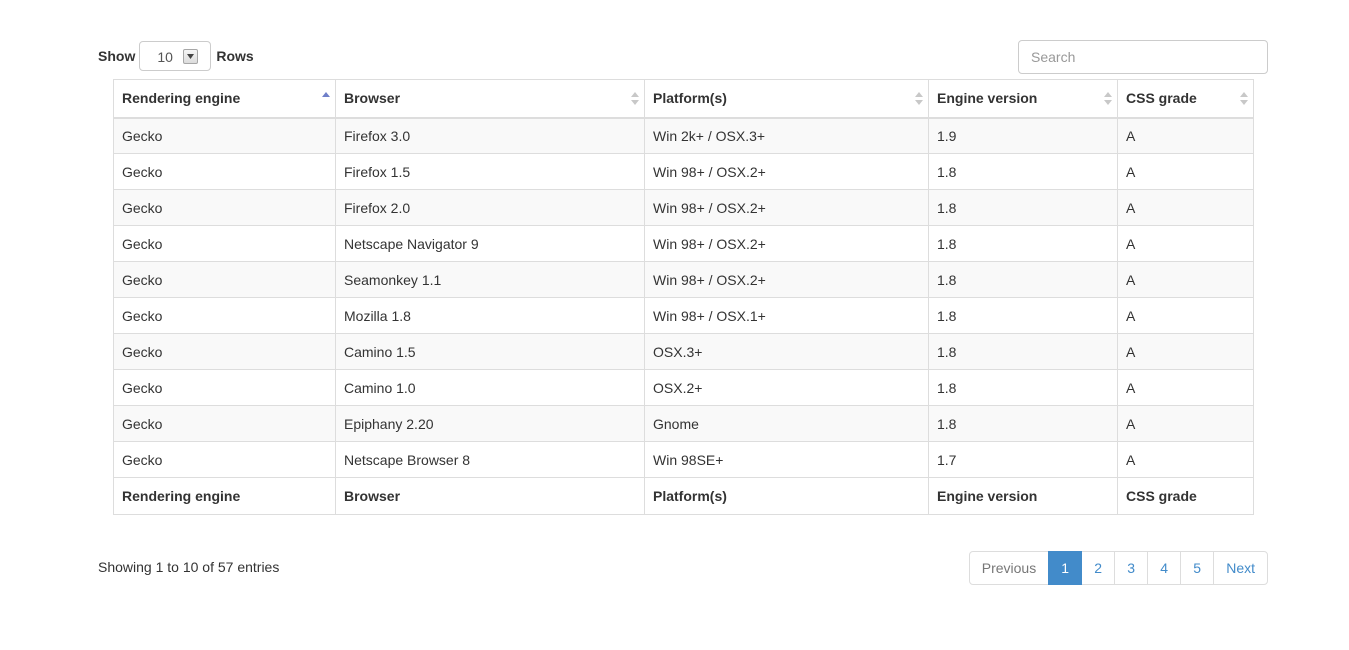 Image resolution: width=1349 pixels, height=650 pixels. I want to click on table-row: Gecko Seamonkey 1.1 Win 98+ / OSX.2+ 1.8 A, so click(683, 279).